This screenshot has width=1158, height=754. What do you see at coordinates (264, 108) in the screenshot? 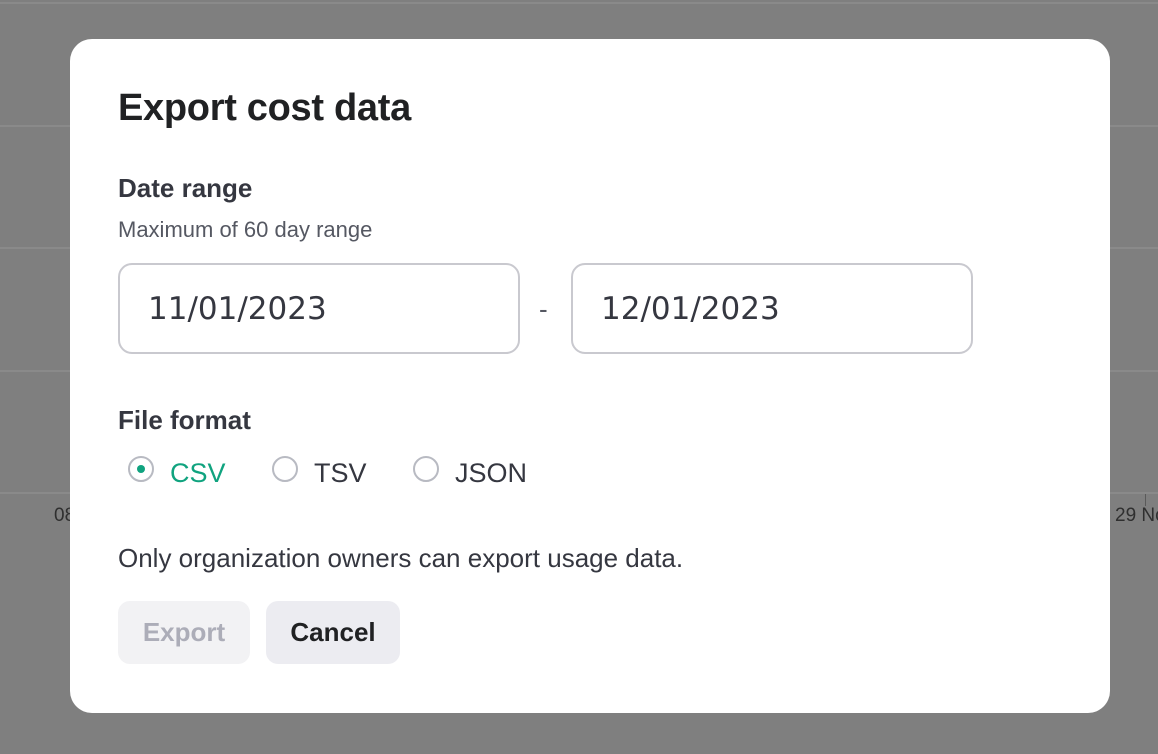
I see `dialog-title: Export cost data` at bounding box center [264, 108].